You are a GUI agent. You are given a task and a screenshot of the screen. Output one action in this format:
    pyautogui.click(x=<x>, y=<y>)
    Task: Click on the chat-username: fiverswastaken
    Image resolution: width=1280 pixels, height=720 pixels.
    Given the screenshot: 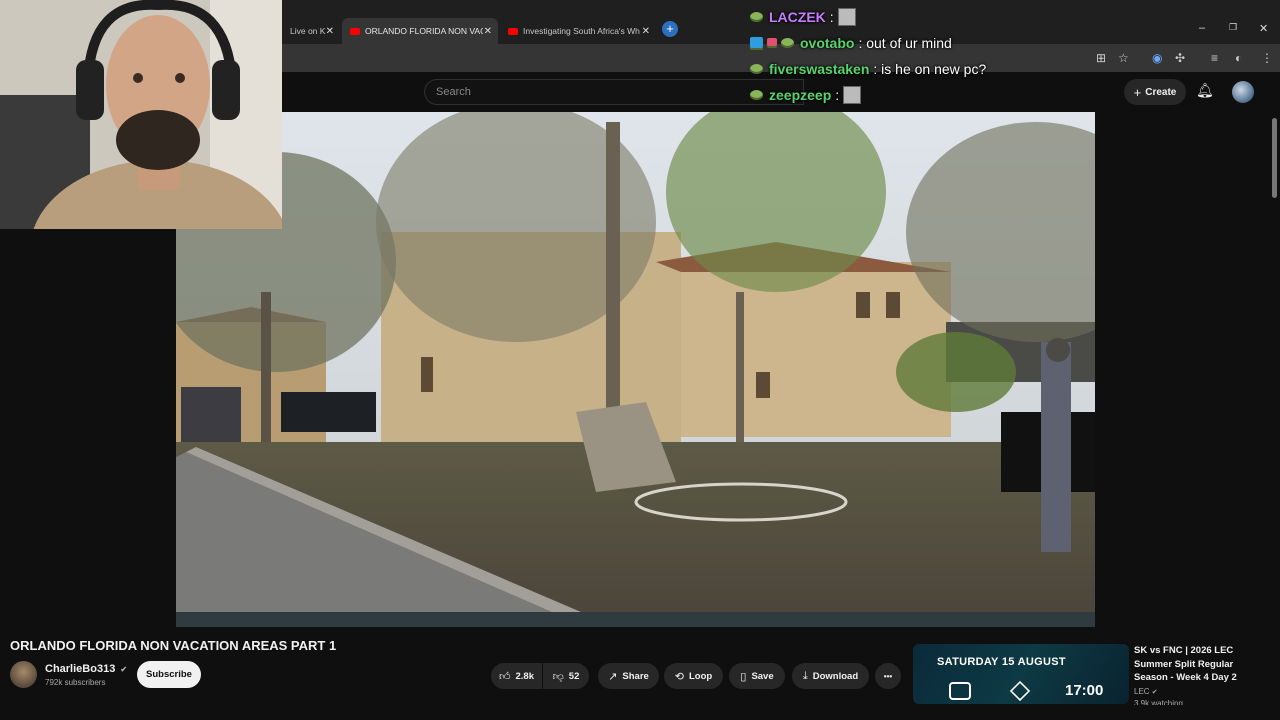 What is the action you would take?
    pyautogui.click(x=819, y=69)
    